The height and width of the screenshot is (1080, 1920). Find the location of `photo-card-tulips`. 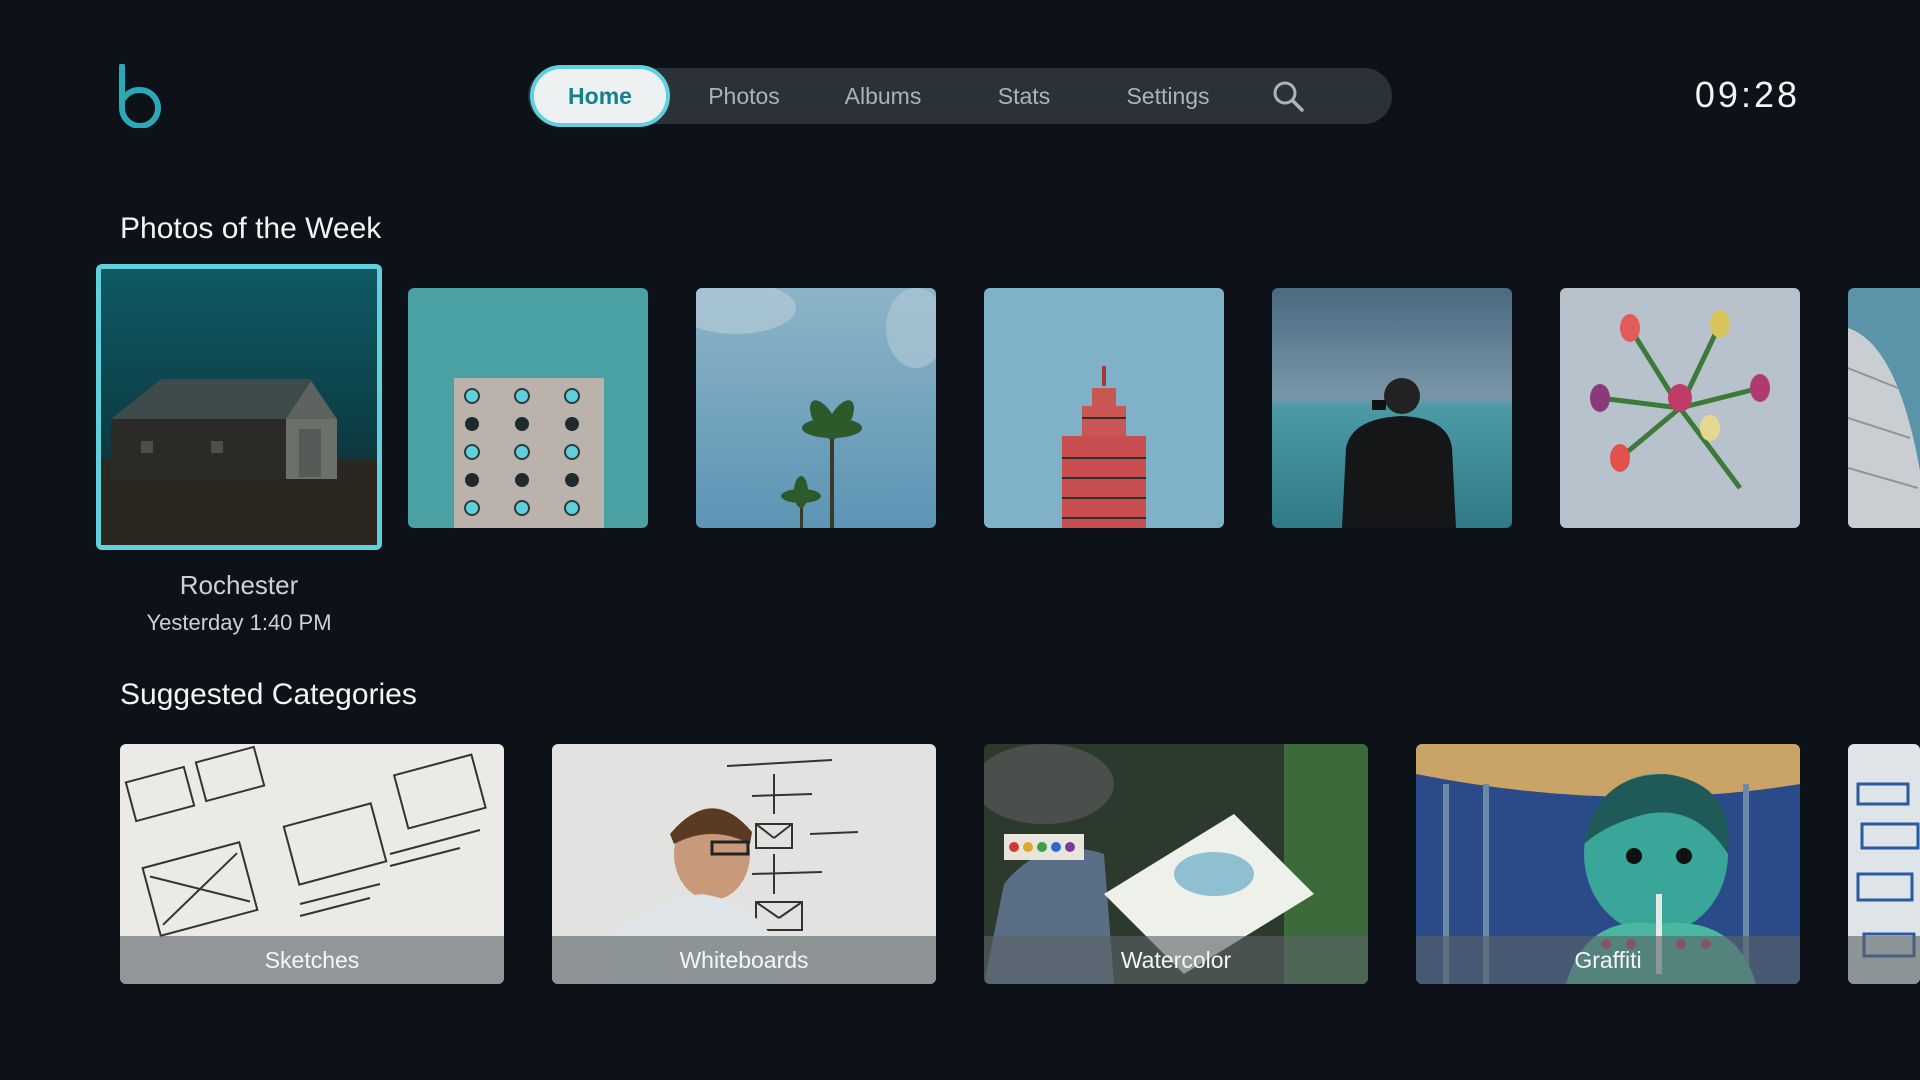

photo-card-tulips is located at coordinates (1680, 408).